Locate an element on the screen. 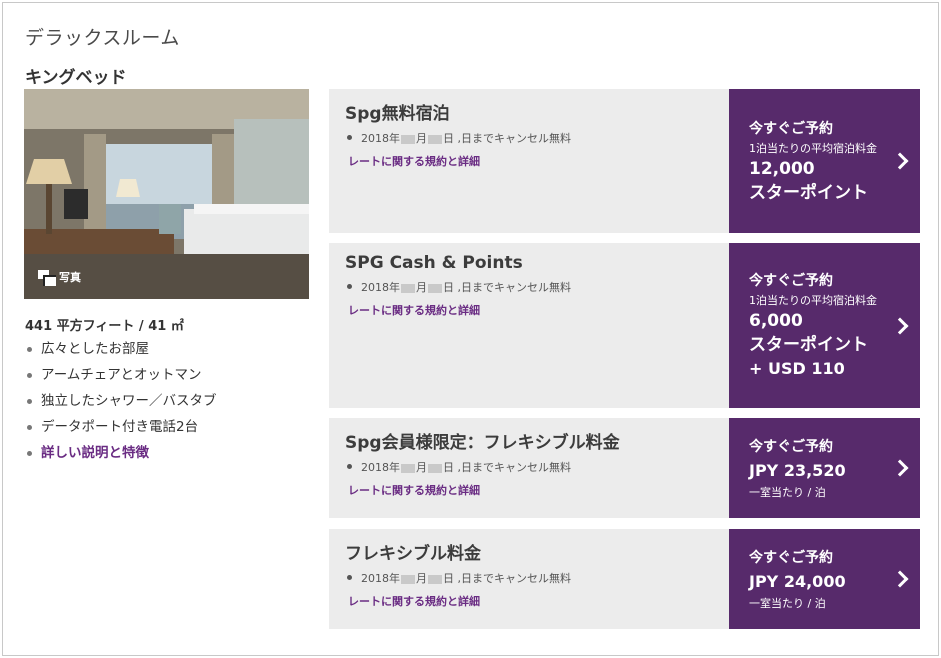 The height and width of the screenshot is (658, 941). rate-info: Spg無料宿泊 2018年月日 ,日までキャンセル無料 レートに関する規約と詳細 is located at coordinates (529, 161).